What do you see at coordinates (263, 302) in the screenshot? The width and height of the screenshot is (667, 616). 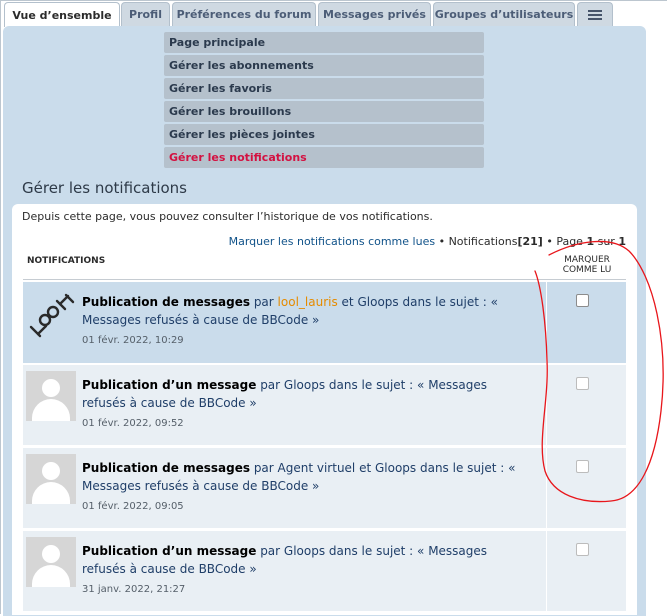 I see `notification-by: par` at bounding box center [263, 302].